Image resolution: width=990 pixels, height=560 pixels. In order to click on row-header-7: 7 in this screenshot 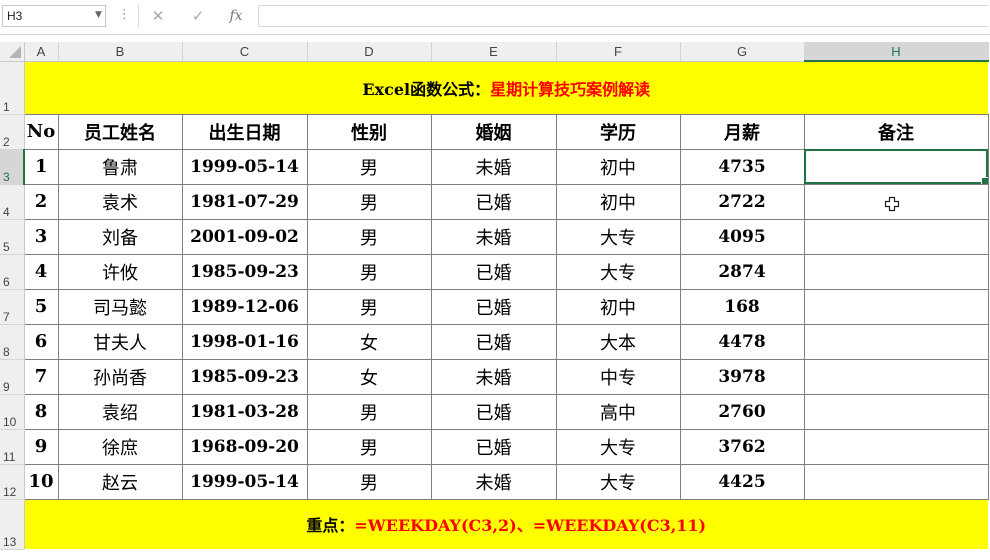, I will do `click(12, 307)`.